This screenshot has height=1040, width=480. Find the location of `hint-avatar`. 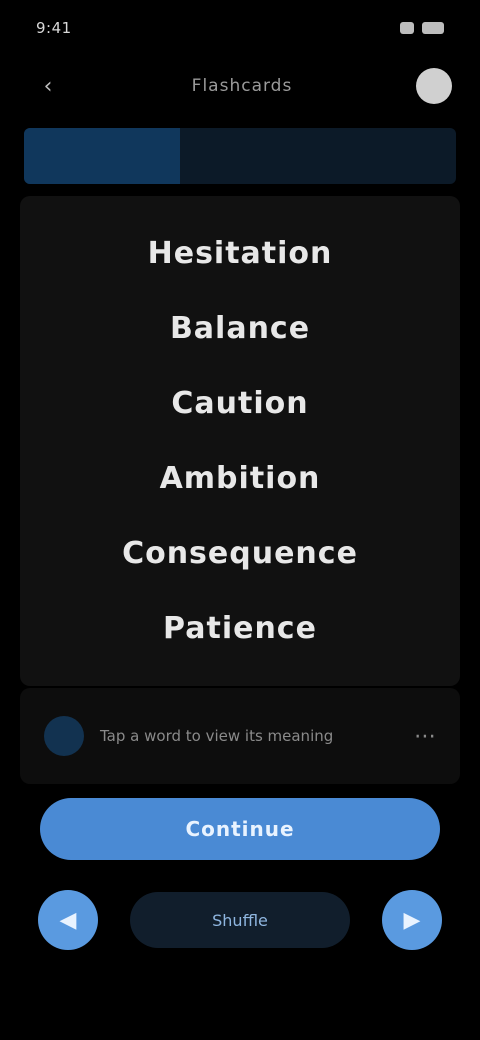

hint-avatar is located at coordinates (64, 736).